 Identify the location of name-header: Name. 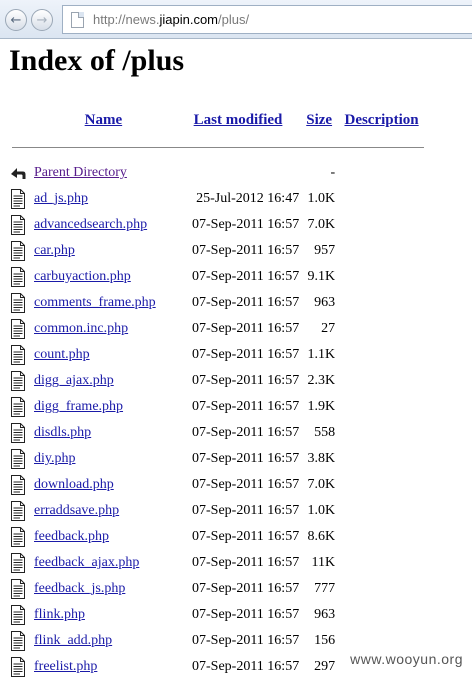
(103, 120).